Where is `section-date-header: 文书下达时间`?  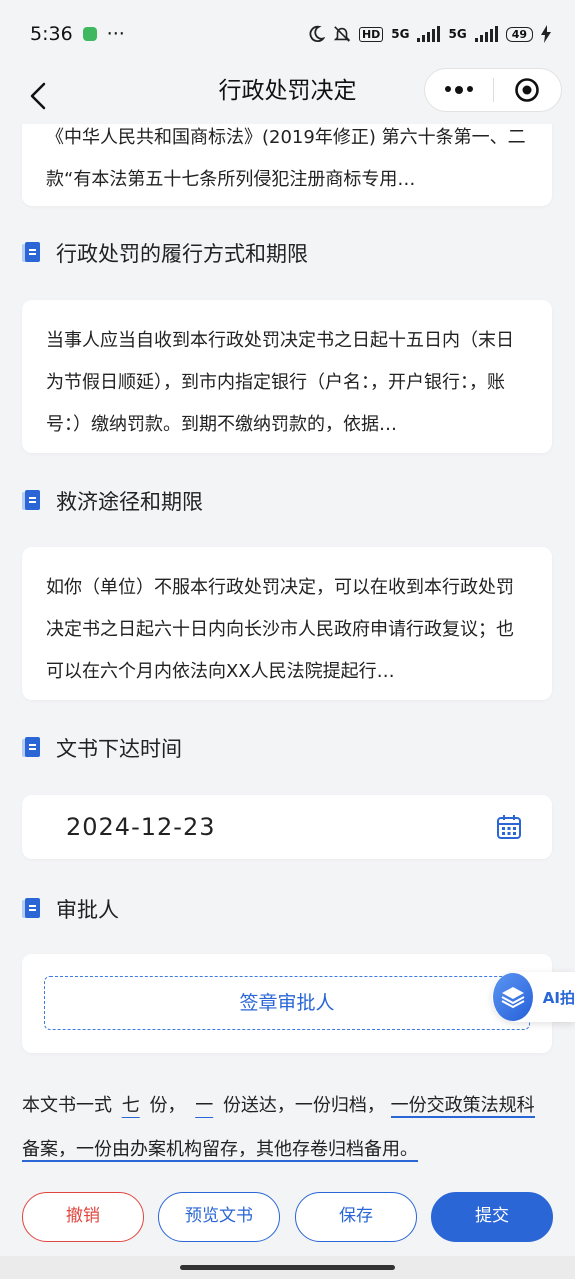
section-date-header: 文书下达时间 is located at coordinates (102, 748).